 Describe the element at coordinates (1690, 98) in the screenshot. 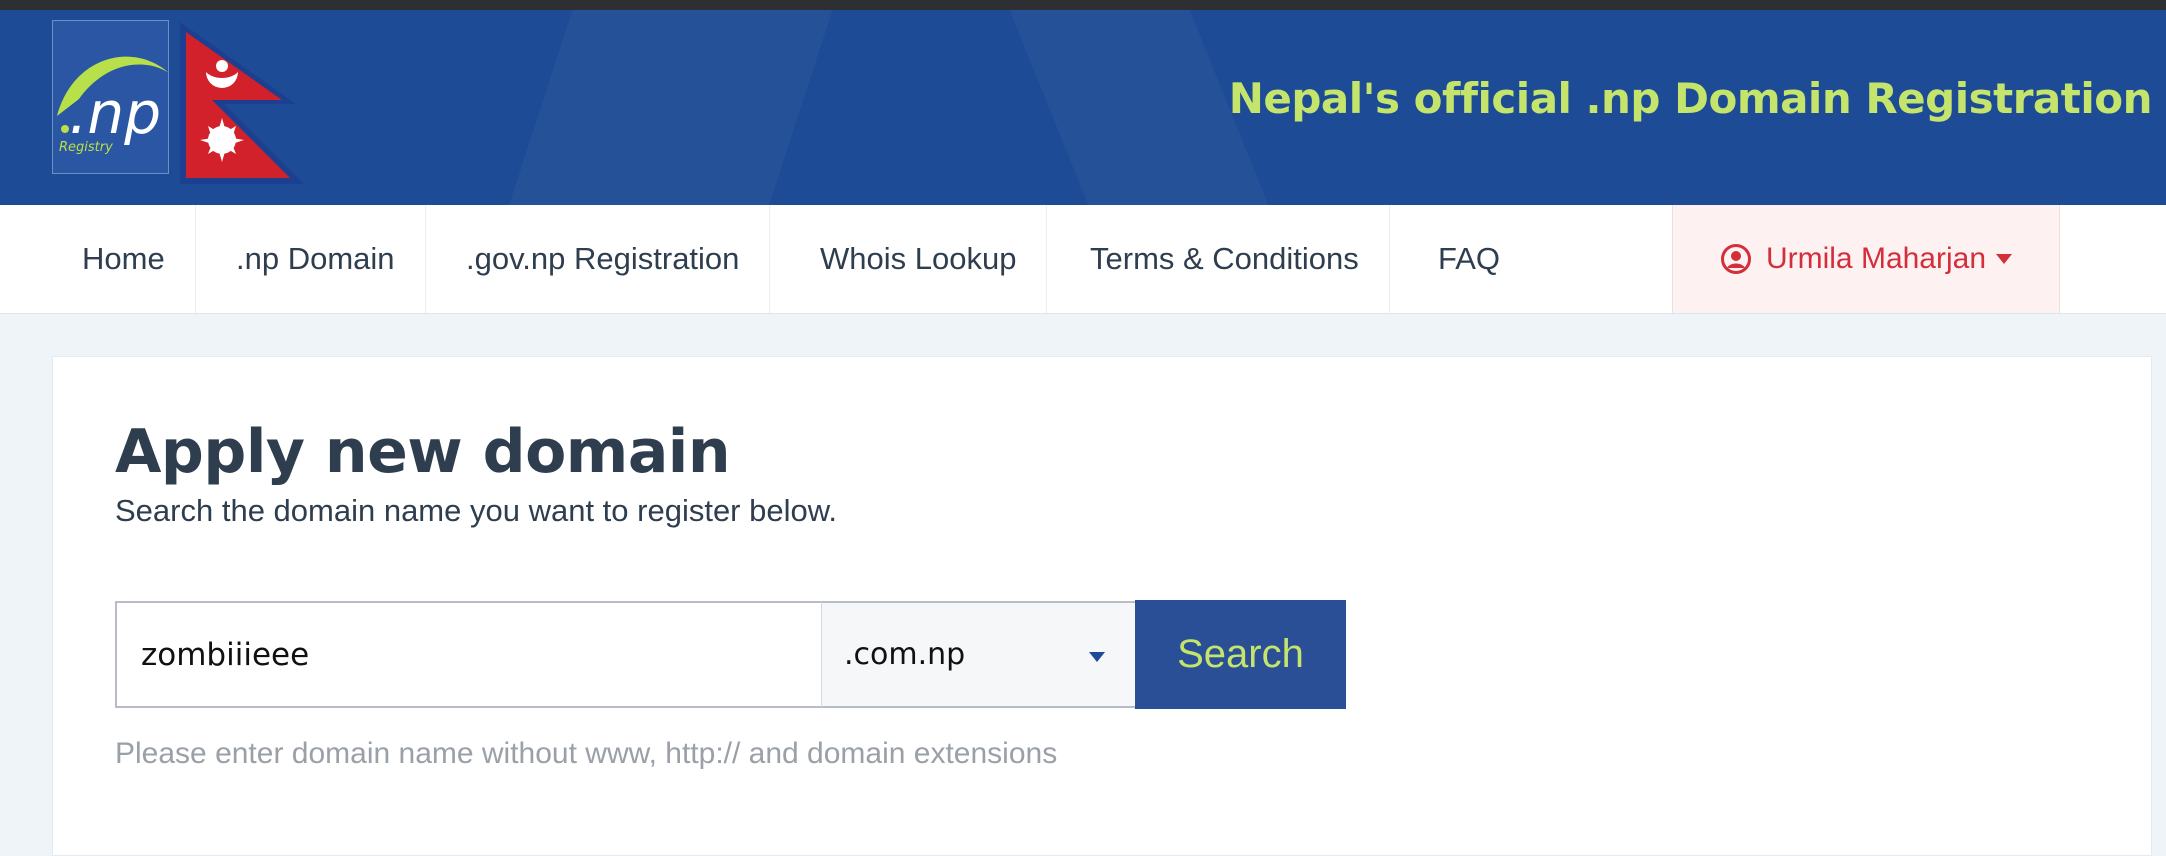

I see `header-title: Nepal's official .np Domain Registration` at that location.